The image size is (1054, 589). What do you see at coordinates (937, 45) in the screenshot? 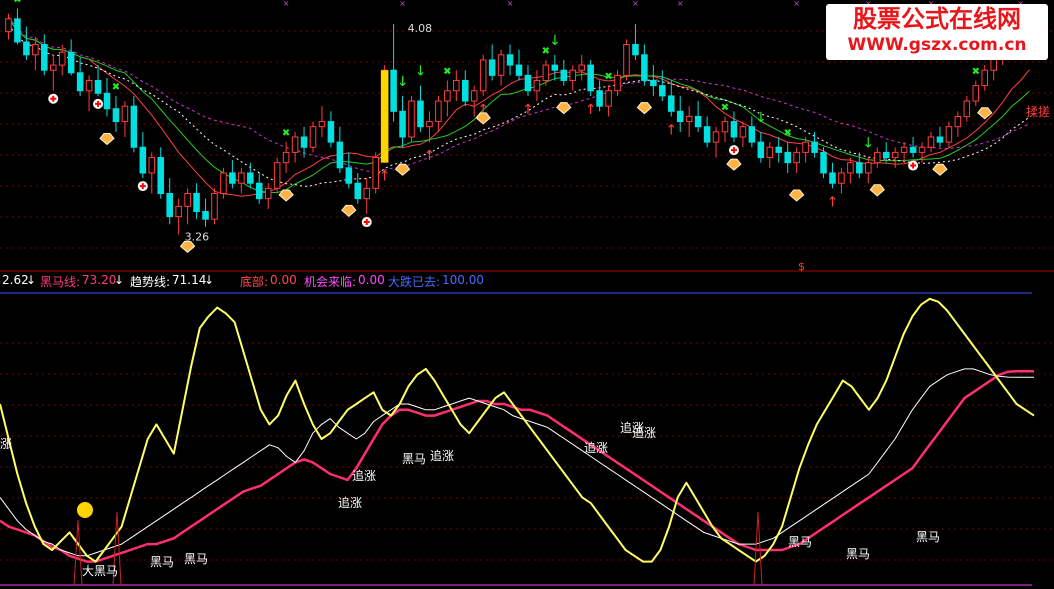
I see `watermark-url: WWW.gszx.com.cn` at bounding box center [937, 45].